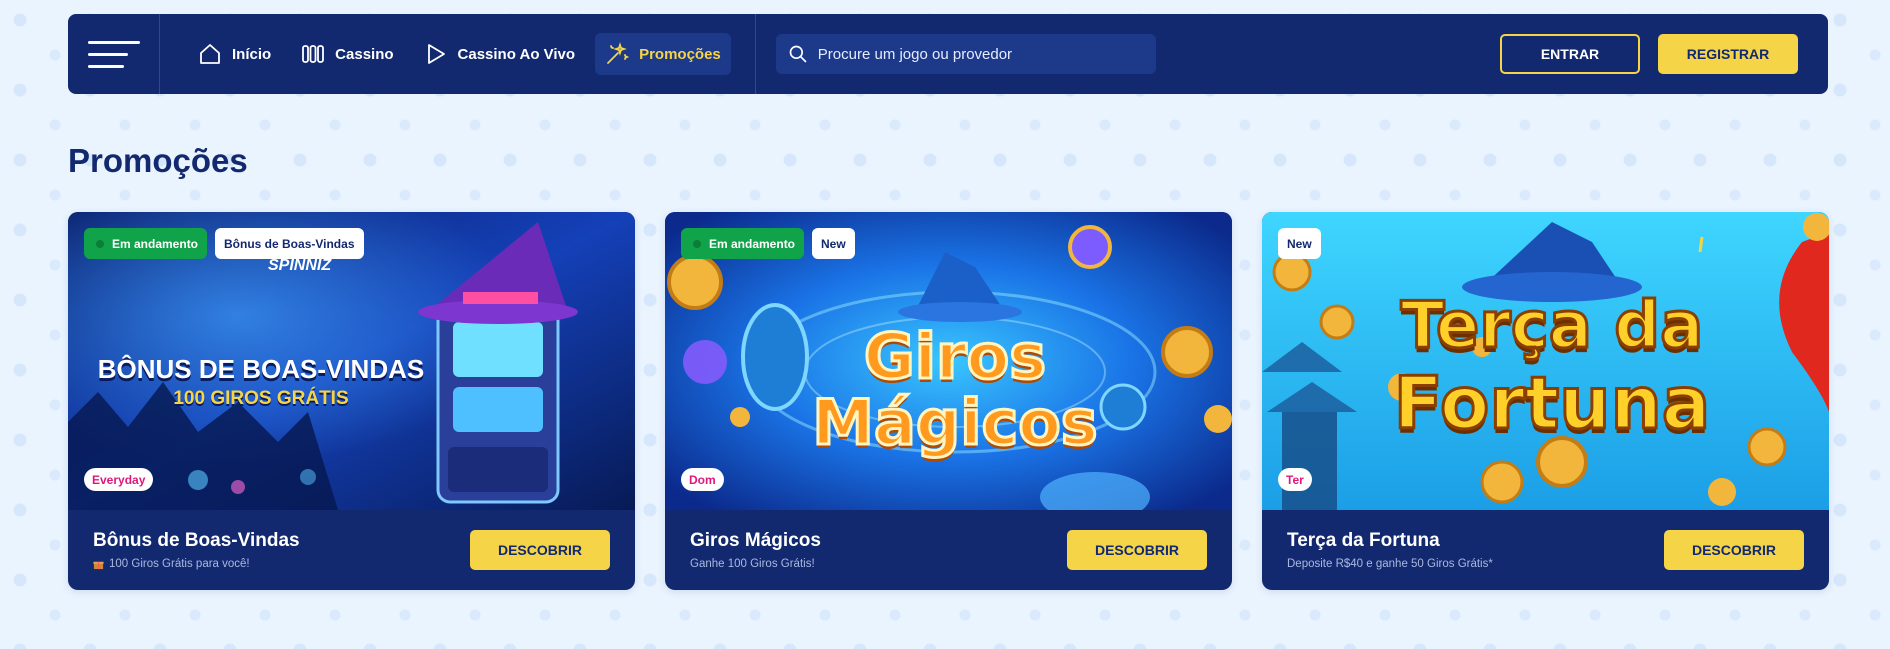 This screenshot has width=1890, height=649. Describe the element at coordinates (289, 243) in the screenshot. I see `category-badge: Bônus de Boas-Vindas` at that location.